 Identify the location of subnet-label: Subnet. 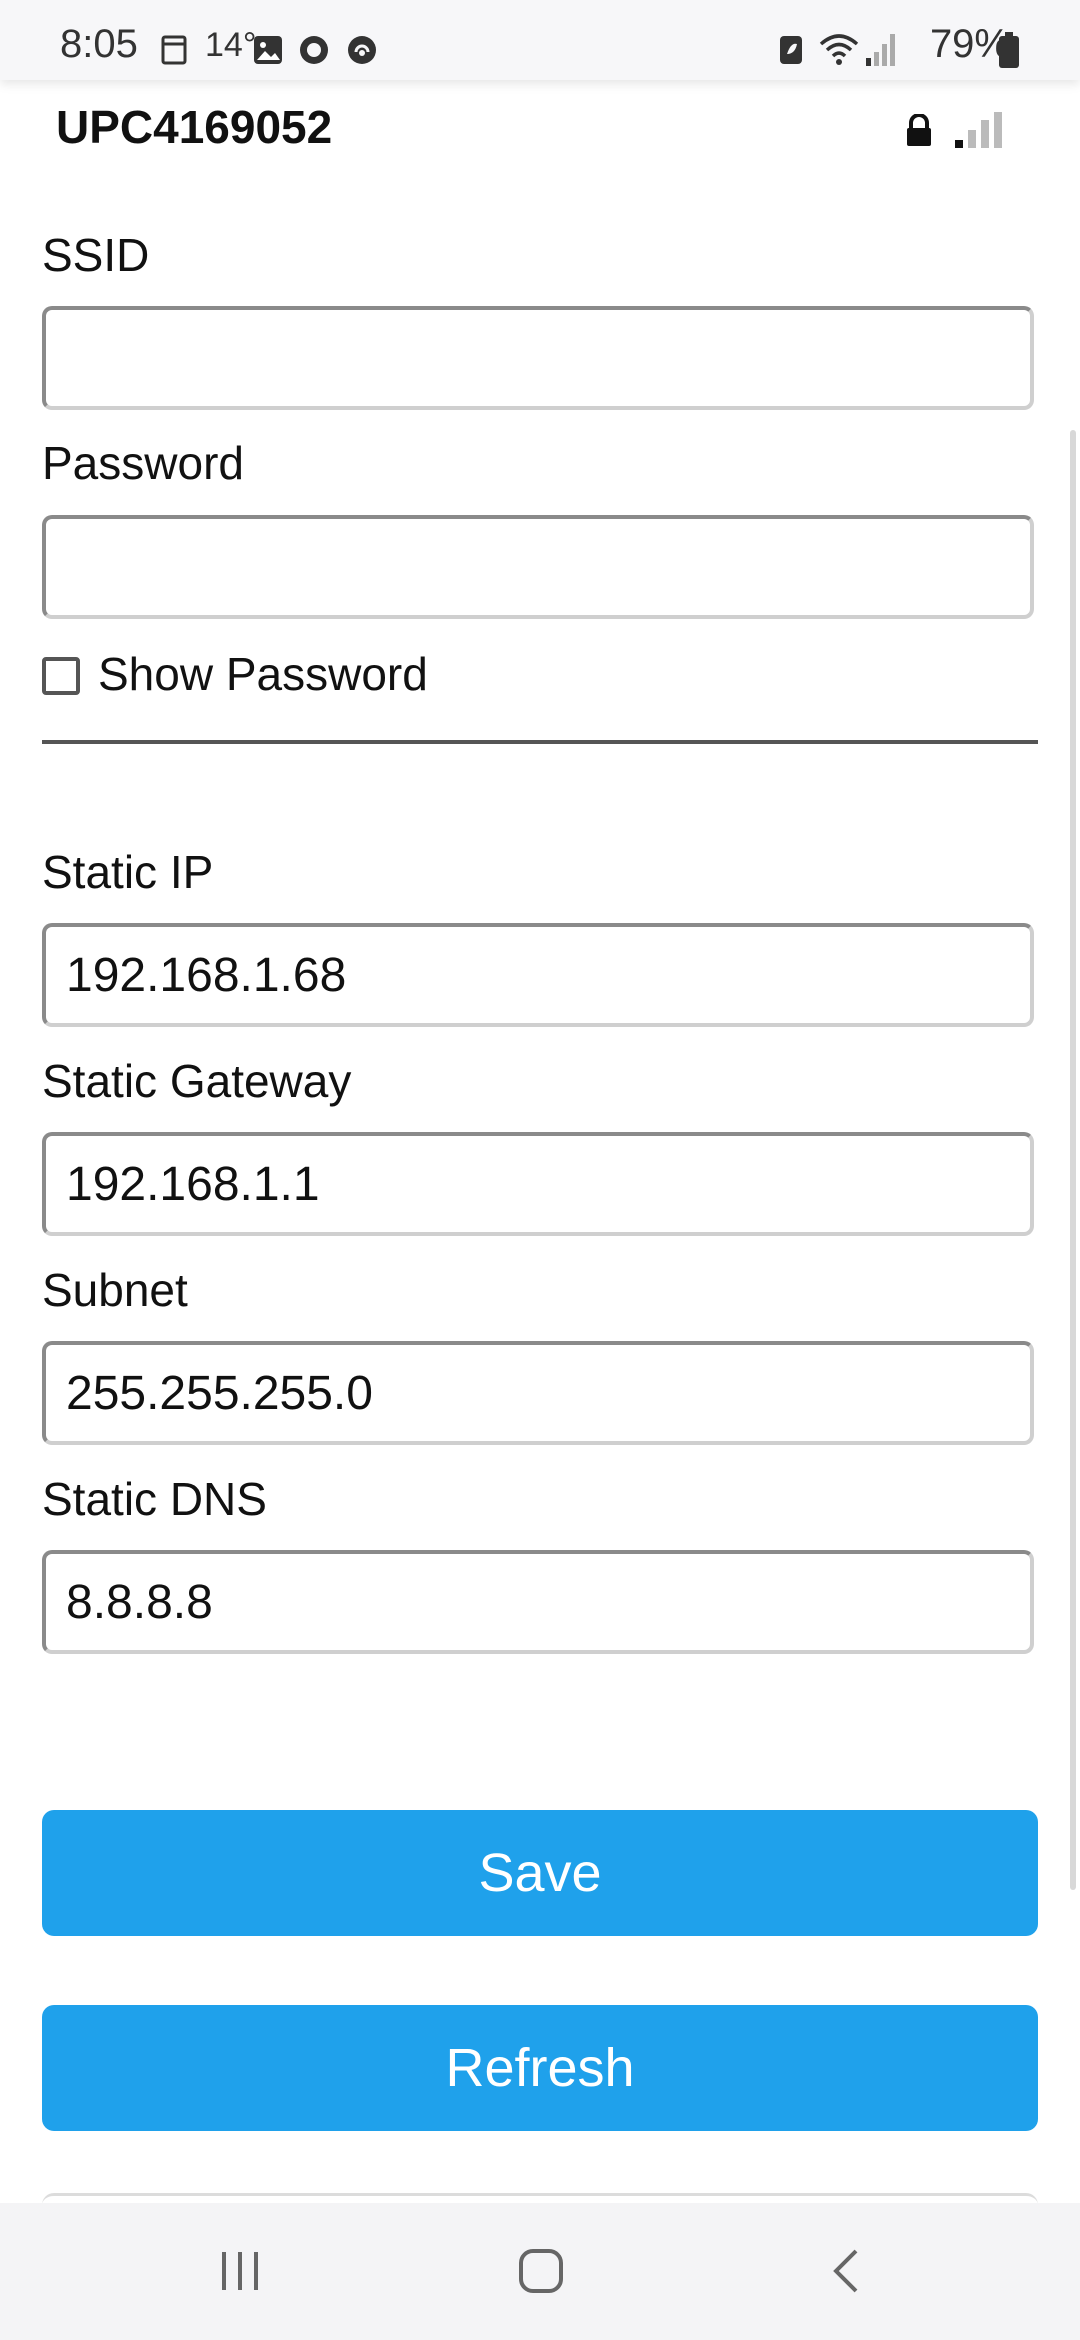
(115, 1290).